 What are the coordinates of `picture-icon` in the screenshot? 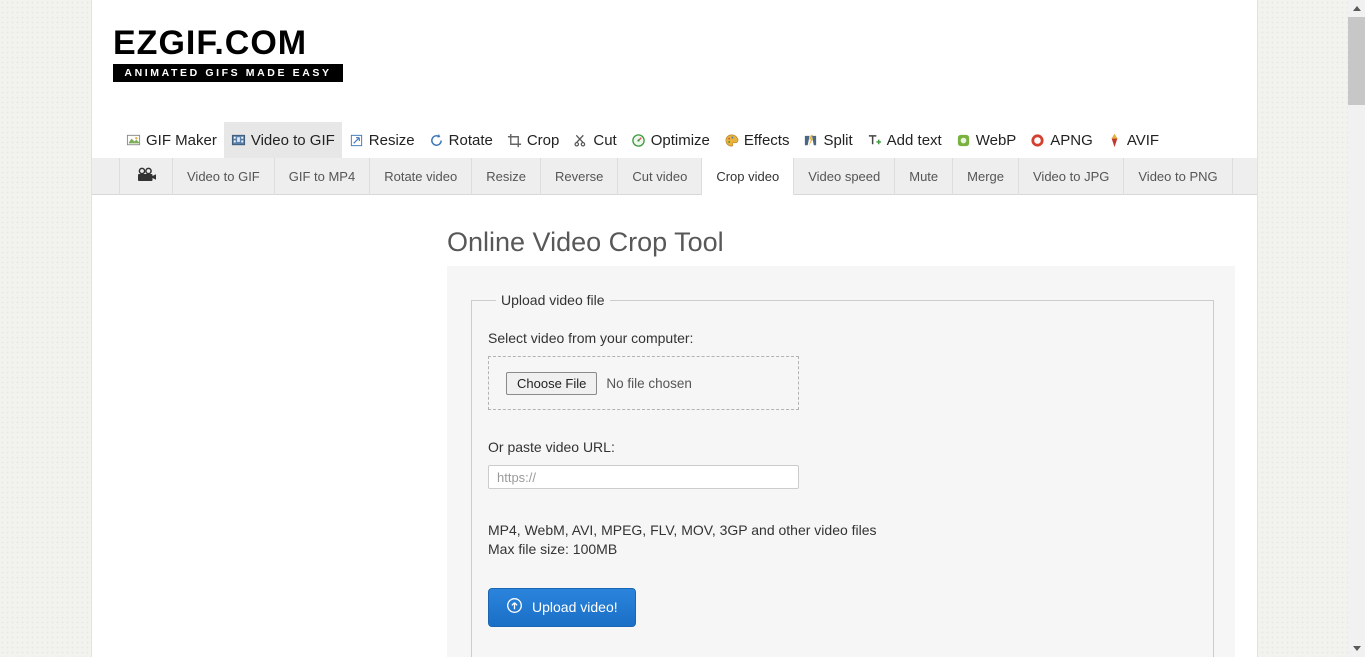 It's located at (133, 140).